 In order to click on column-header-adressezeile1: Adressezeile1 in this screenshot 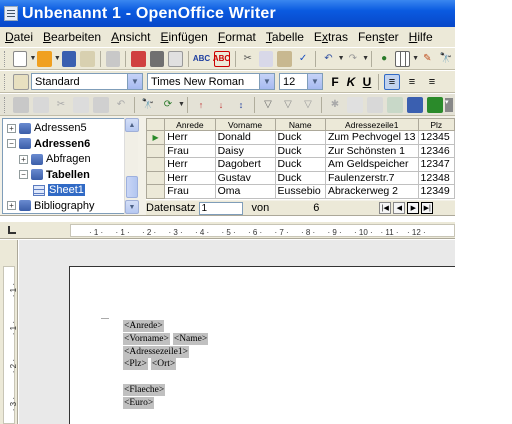, I will do `click(371, 124)`.